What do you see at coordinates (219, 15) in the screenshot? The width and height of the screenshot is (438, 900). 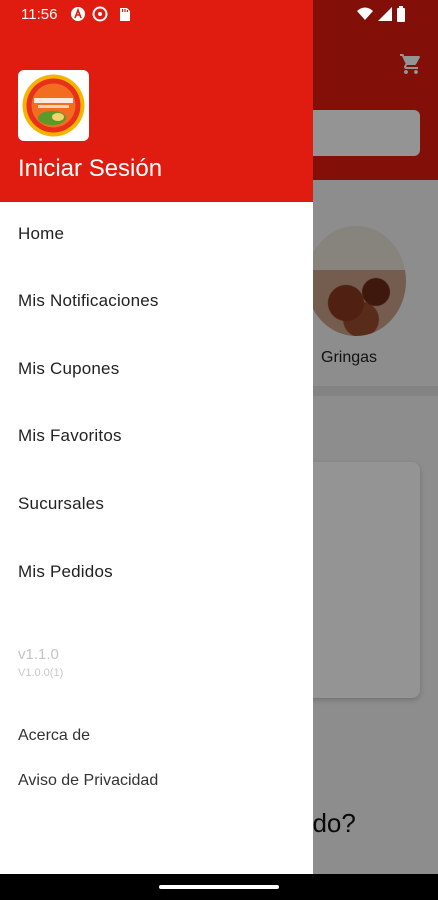 I see `status-bar: 11:56` at bounding box center [219, 15].